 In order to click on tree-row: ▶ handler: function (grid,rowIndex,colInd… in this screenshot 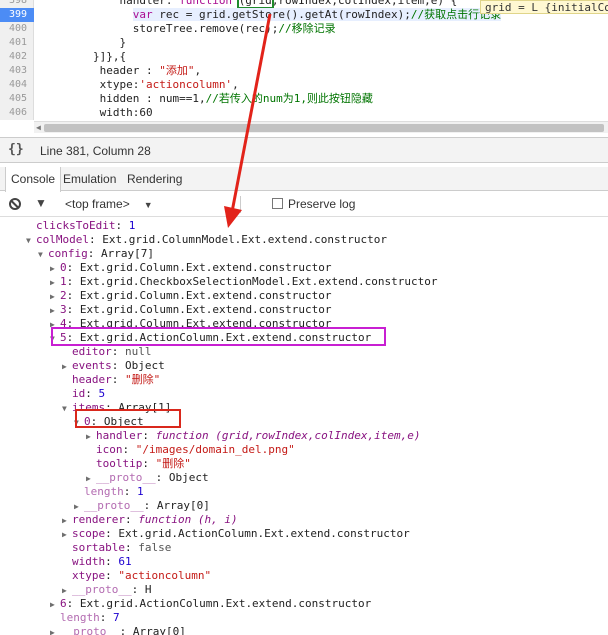, I will do `click(253, 436)`.